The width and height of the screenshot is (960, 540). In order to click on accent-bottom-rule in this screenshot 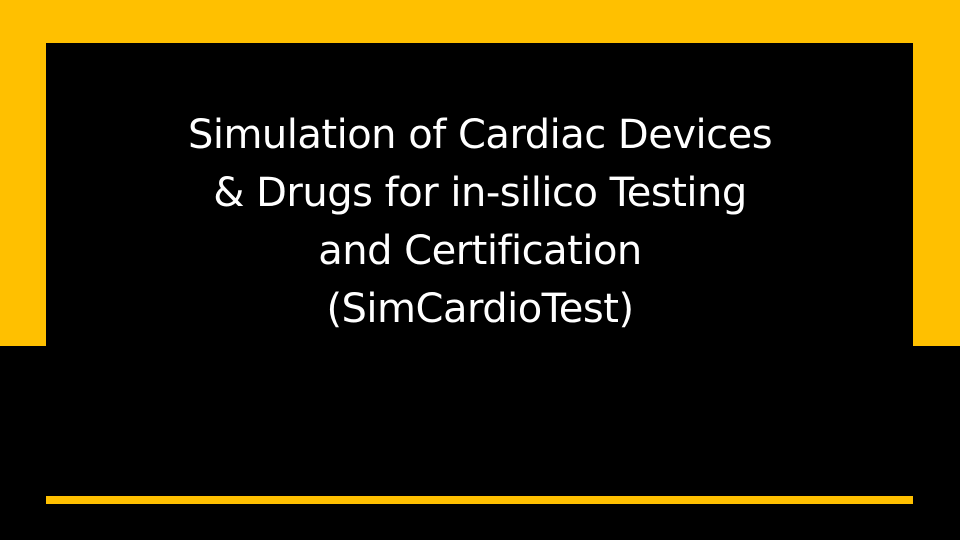, I will do `click(479, 500)`.